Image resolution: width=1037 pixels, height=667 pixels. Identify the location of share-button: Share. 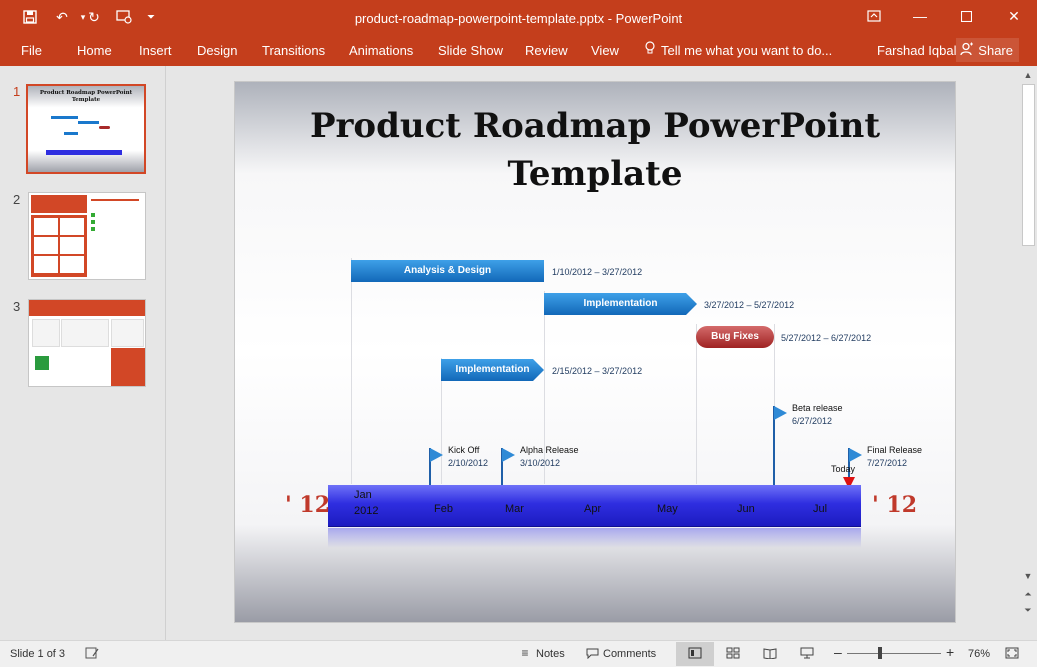
(987, 50).